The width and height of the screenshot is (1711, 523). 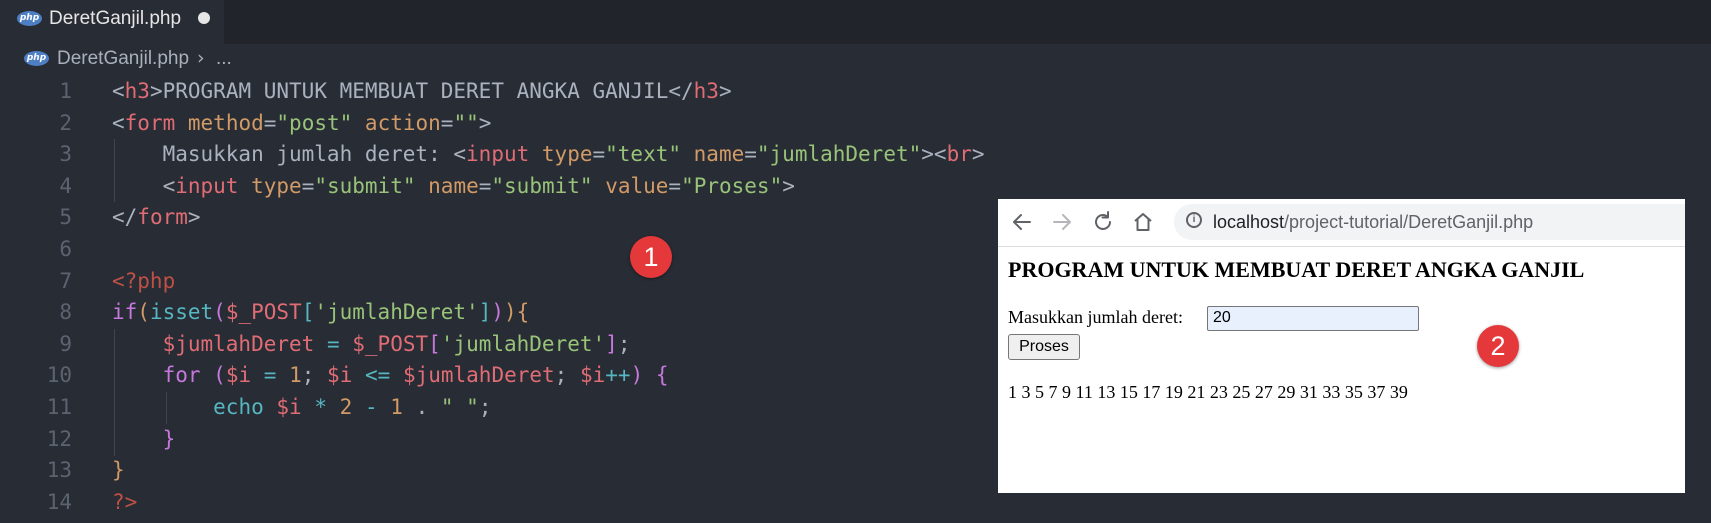 I want to click on line-number: 3, so click(x=65, y=154).